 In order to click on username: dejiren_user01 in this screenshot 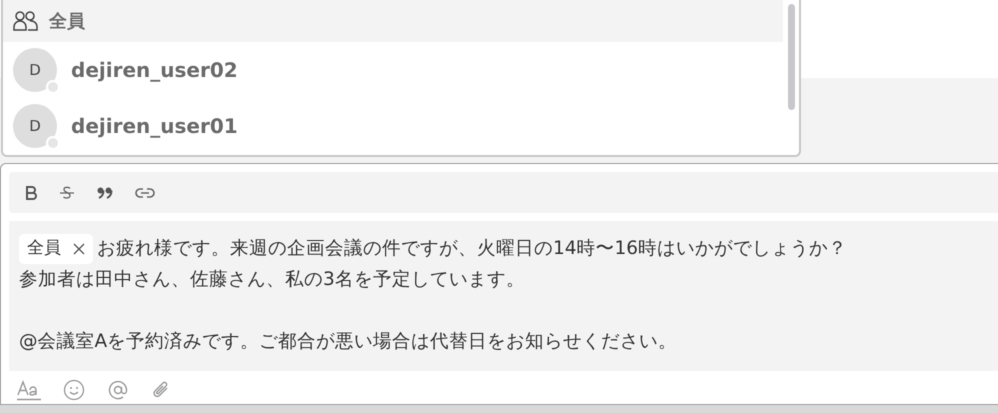, I will do `click(154, 126)`.